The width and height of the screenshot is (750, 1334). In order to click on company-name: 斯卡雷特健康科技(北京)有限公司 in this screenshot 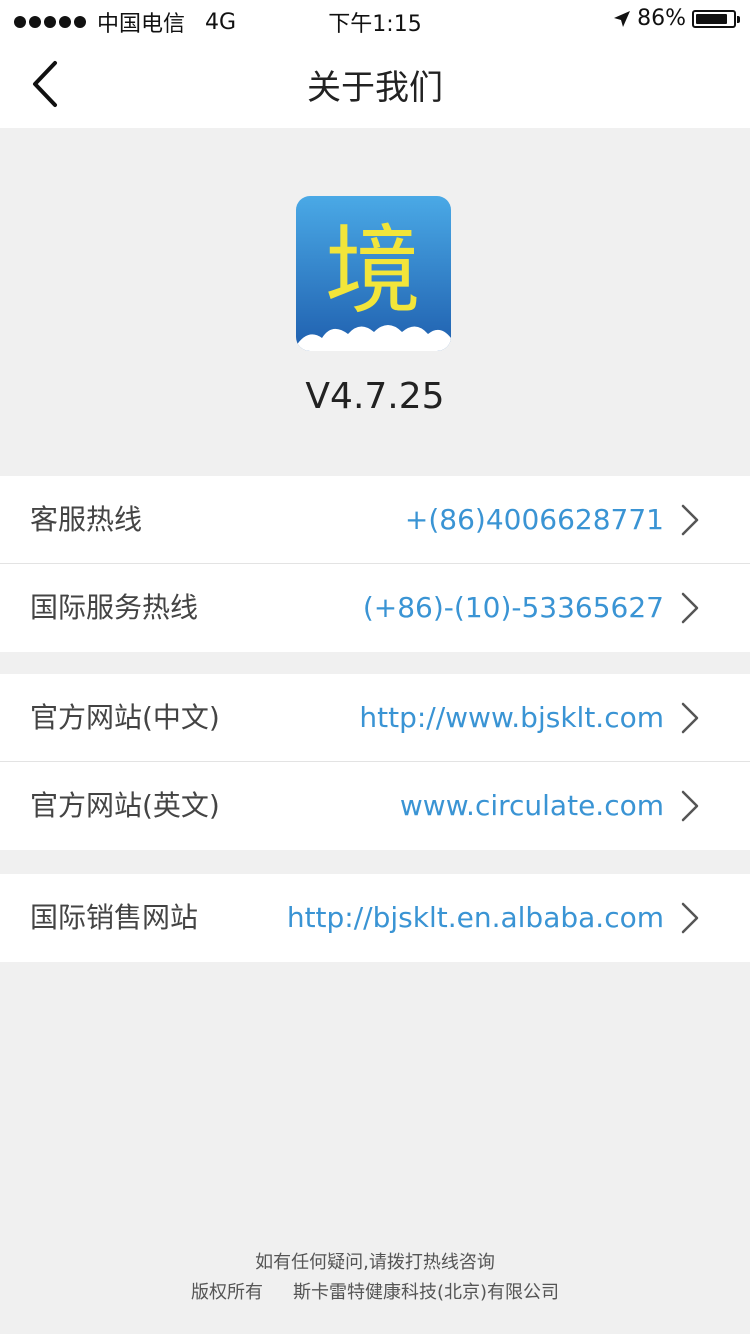, I will do `click(426, 1292)`.